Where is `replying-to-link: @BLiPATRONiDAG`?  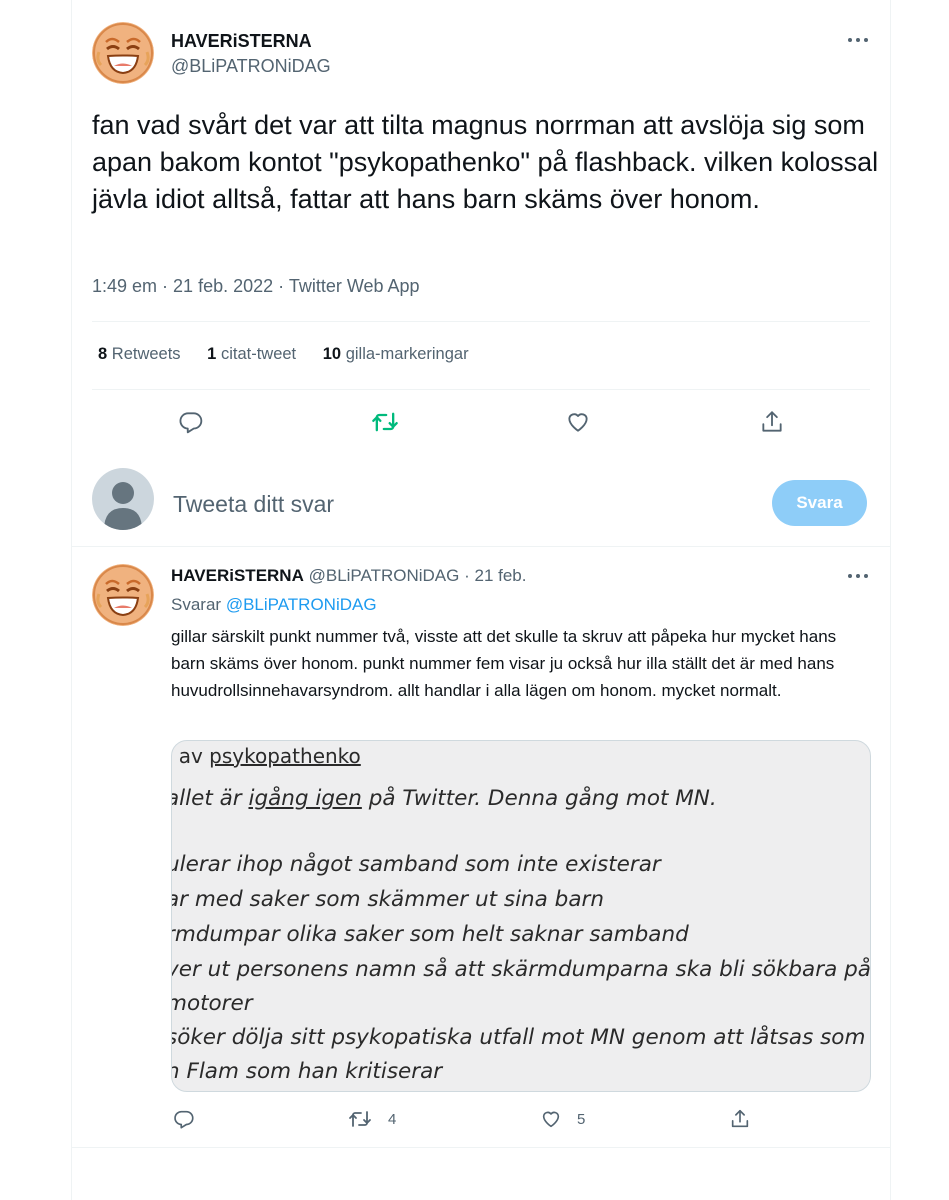 replying-to-link: @BLiPATRONiDAG is located at coordinates (301, 604).